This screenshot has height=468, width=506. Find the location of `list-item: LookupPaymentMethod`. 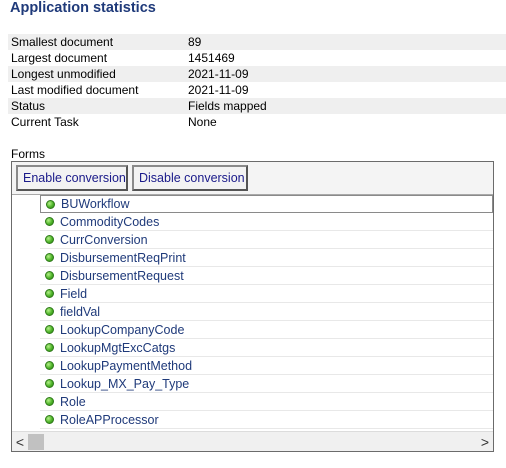

list-item: LookupPaymentMethod is located at coordinates (266, 366).